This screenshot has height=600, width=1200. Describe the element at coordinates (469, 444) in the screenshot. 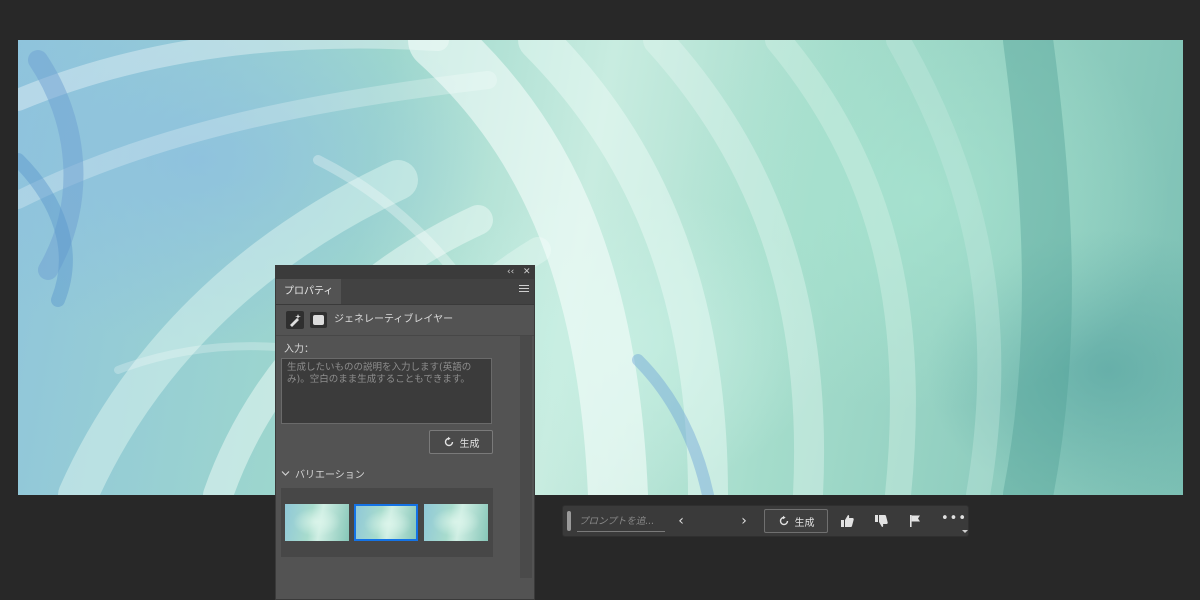

I see `generate-button-label: 生成` at that location.